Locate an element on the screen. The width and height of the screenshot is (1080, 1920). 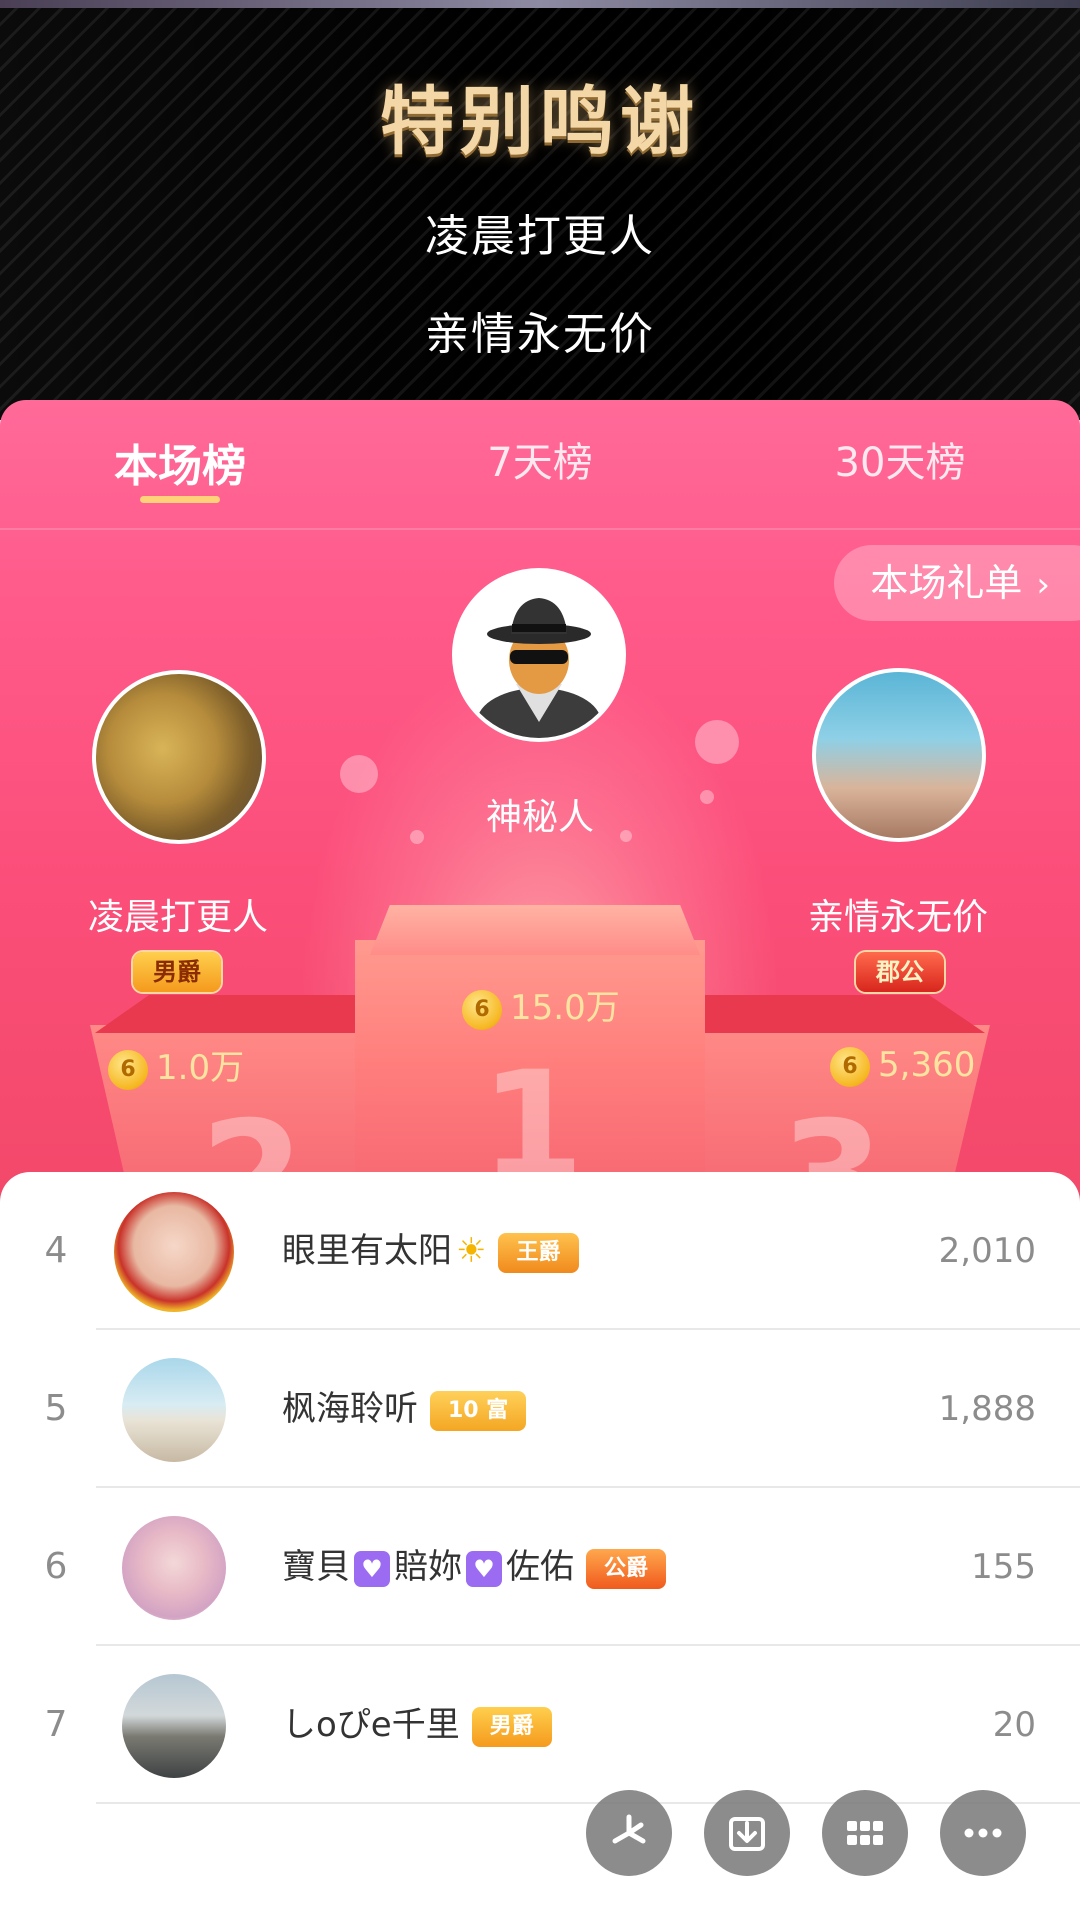
user-score: 20 is located at coordinates (1014, 1725).